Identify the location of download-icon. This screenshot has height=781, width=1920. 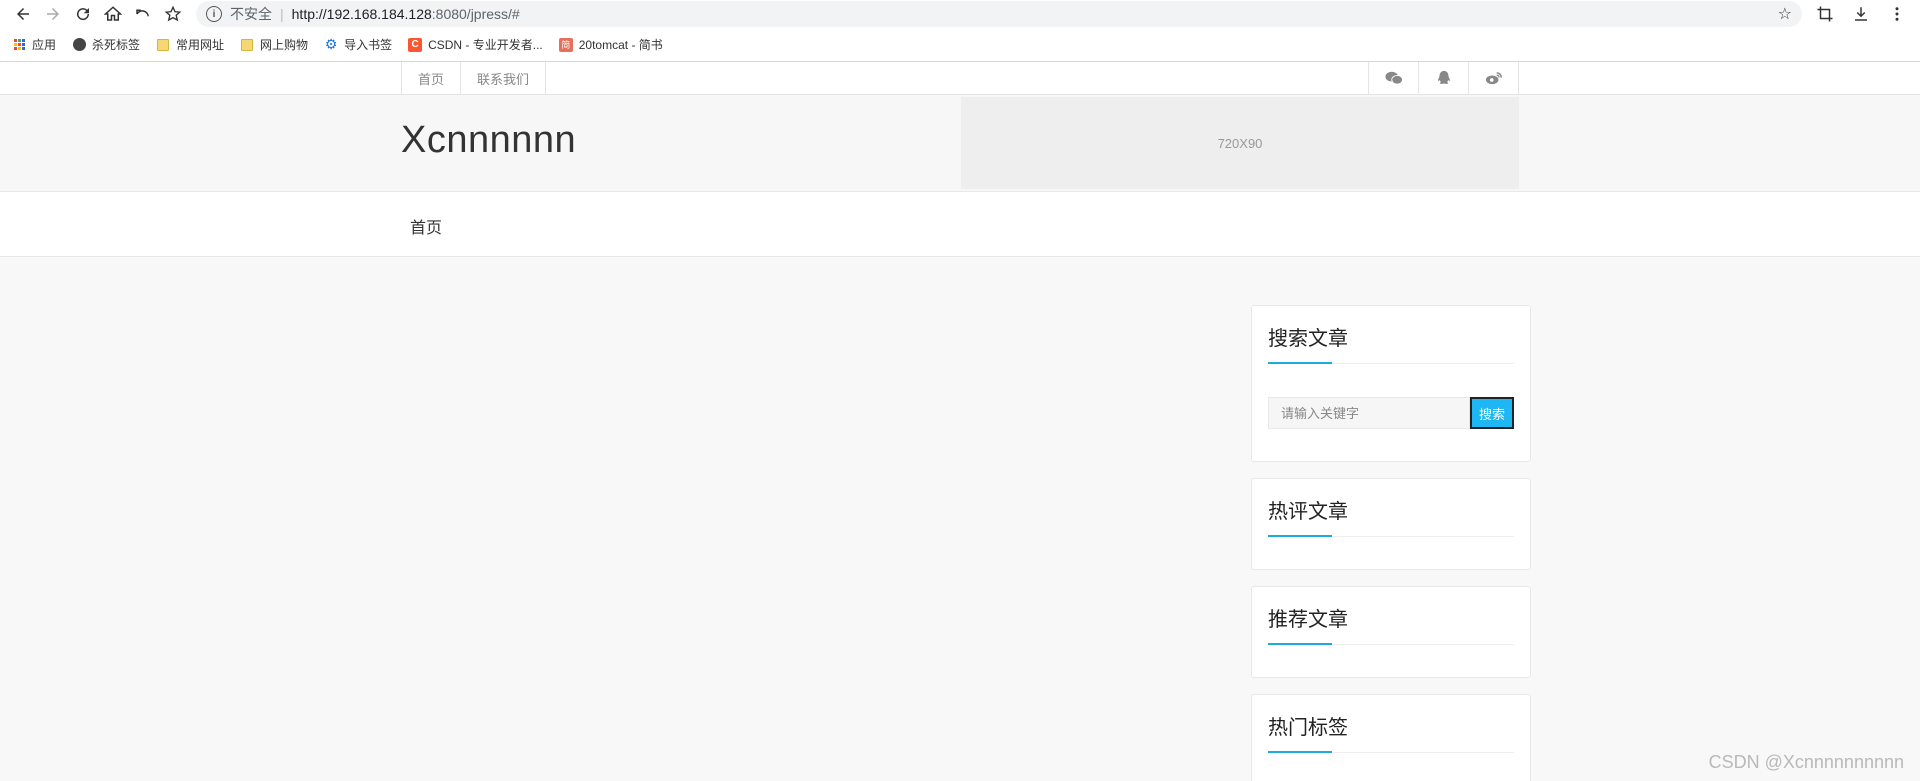
(1861, 14).